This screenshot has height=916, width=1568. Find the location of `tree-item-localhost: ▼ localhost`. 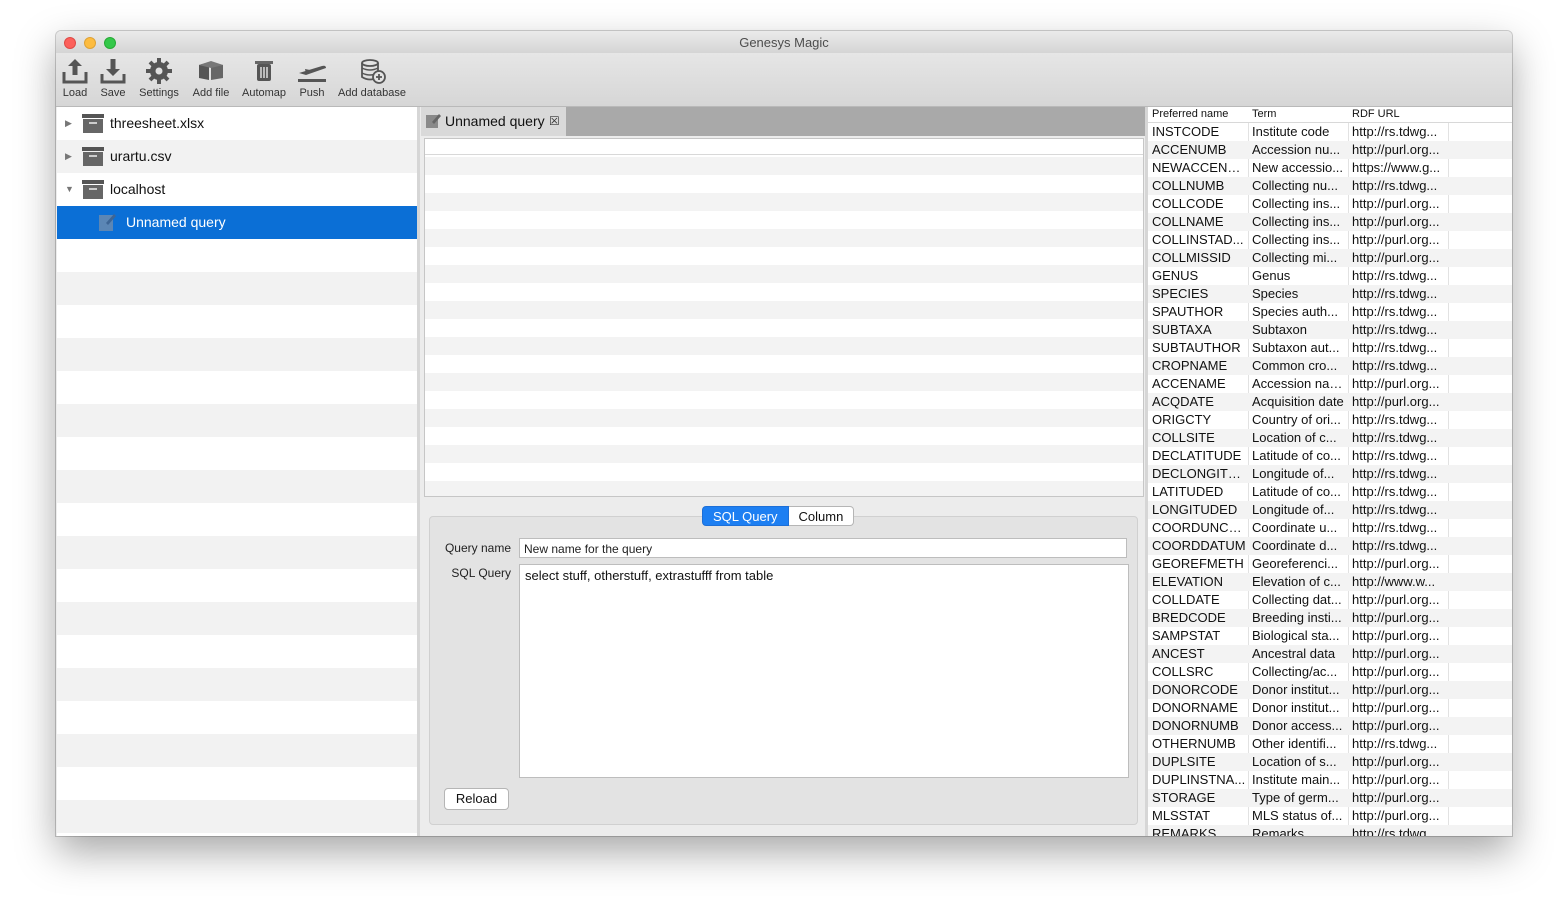

tree-item-localhost: ▼ localhost is located at coordinates (237, 189).